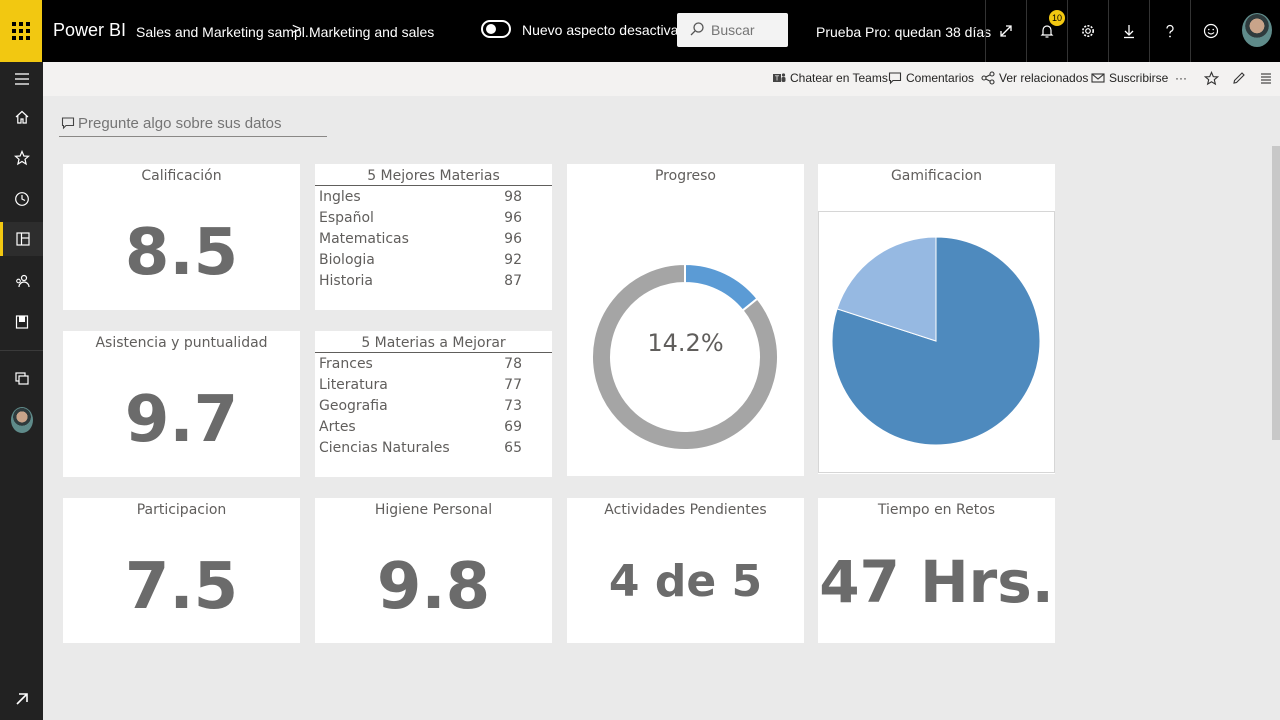  I want to click on app-launcher-button, so click(21, 31).